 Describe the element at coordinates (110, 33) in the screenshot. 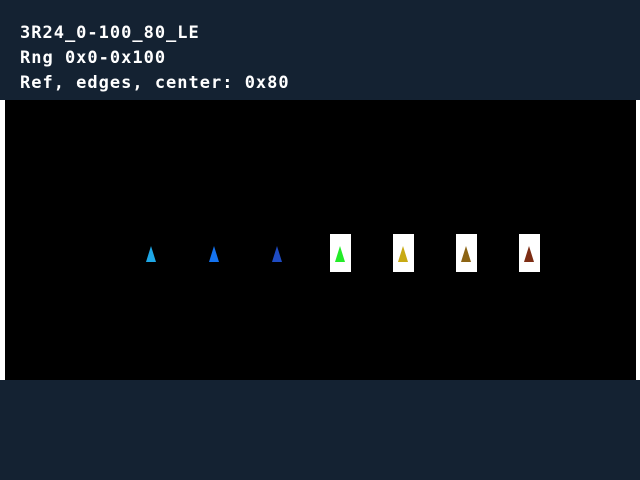

I see `pattern-name: 3R24_0-100_80_LE` at that location.